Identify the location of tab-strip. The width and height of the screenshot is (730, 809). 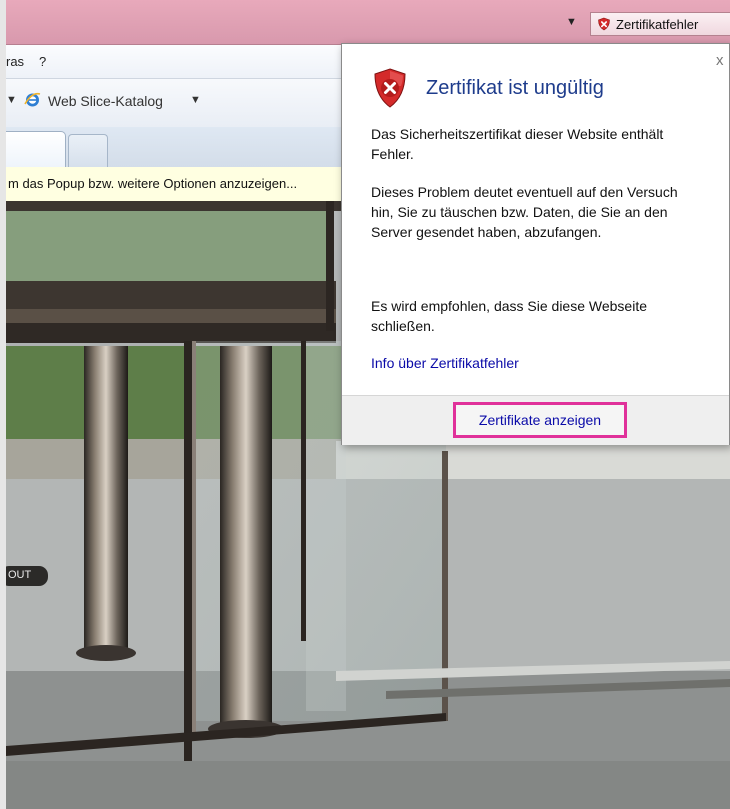
(176, 147).